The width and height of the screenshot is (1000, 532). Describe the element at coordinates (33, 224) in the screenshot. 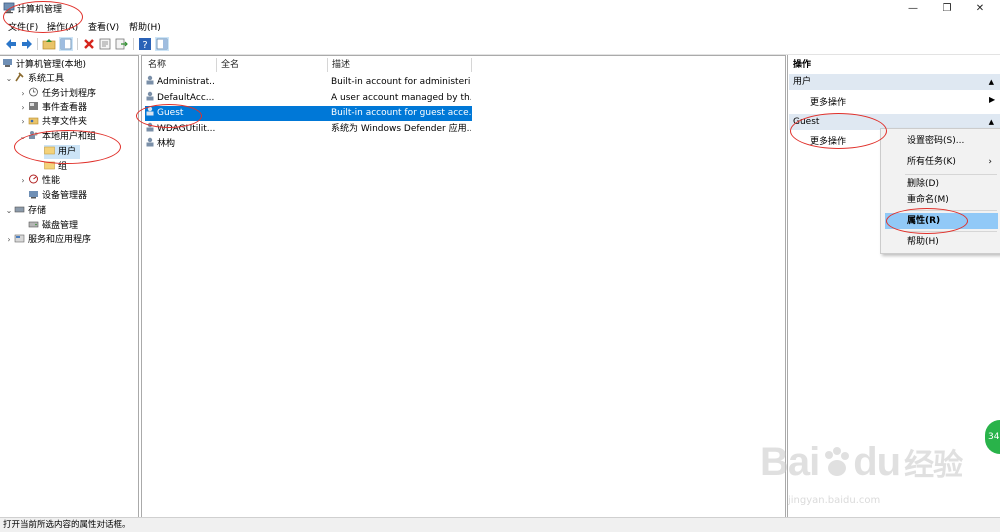

I see `disk-icon` at that location.